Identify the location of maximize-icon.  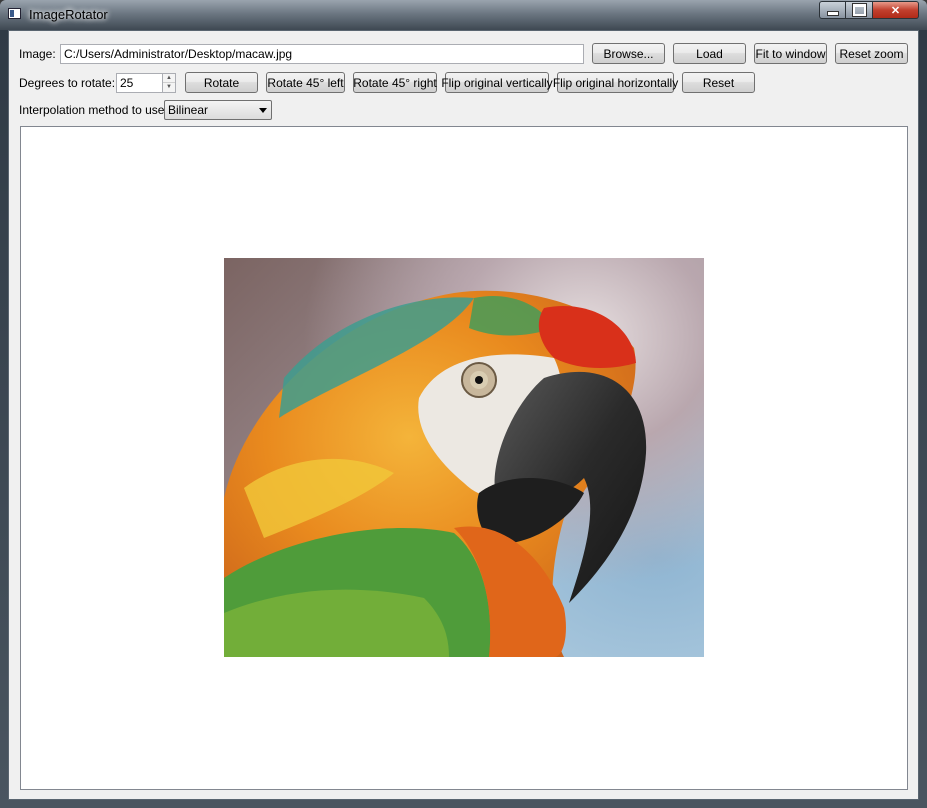
(859, 10).